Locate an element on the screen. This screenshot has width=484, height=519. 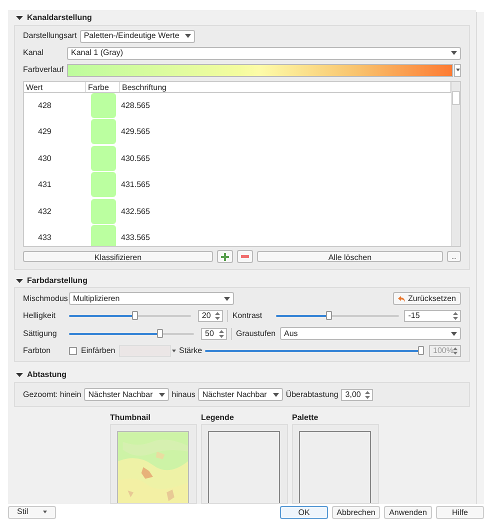
band-dropdown: Kanal 1 (Gray) is located at coordinates (264, 53).